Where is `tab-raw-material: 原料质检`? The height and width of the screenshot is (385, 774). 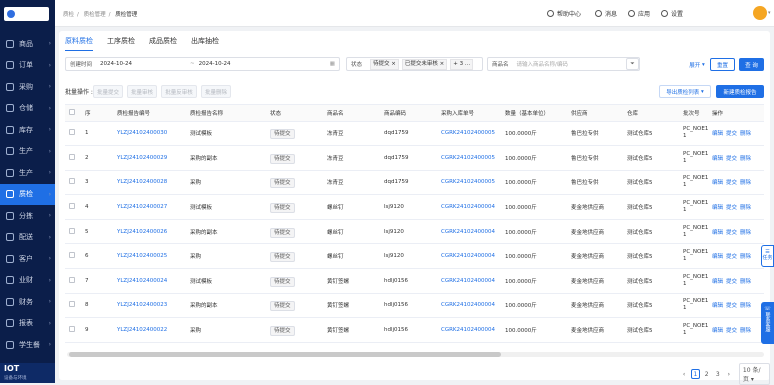
tab-raw-material: 原料质检 is located at coordinates (79, 43).